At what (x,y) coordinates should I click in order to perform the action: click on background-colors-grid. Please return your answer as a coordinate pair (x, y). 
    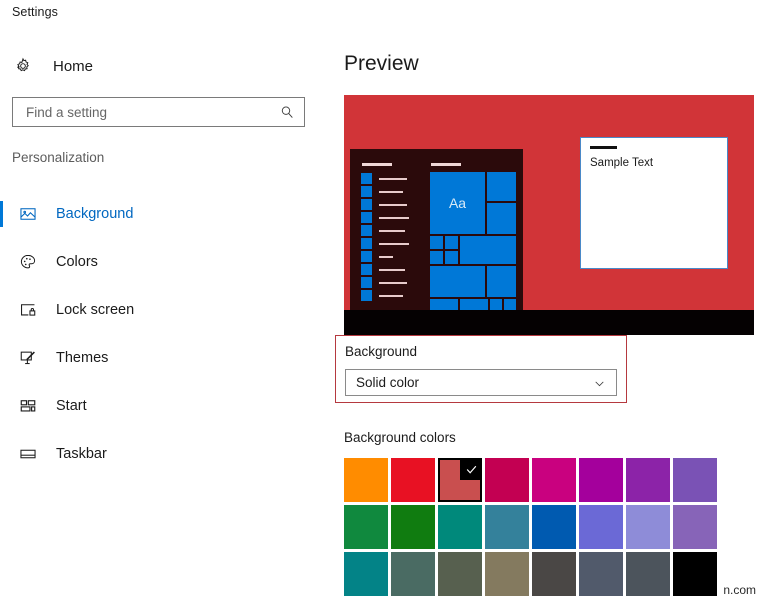
    Looking at the image, I should click on (530, 527).